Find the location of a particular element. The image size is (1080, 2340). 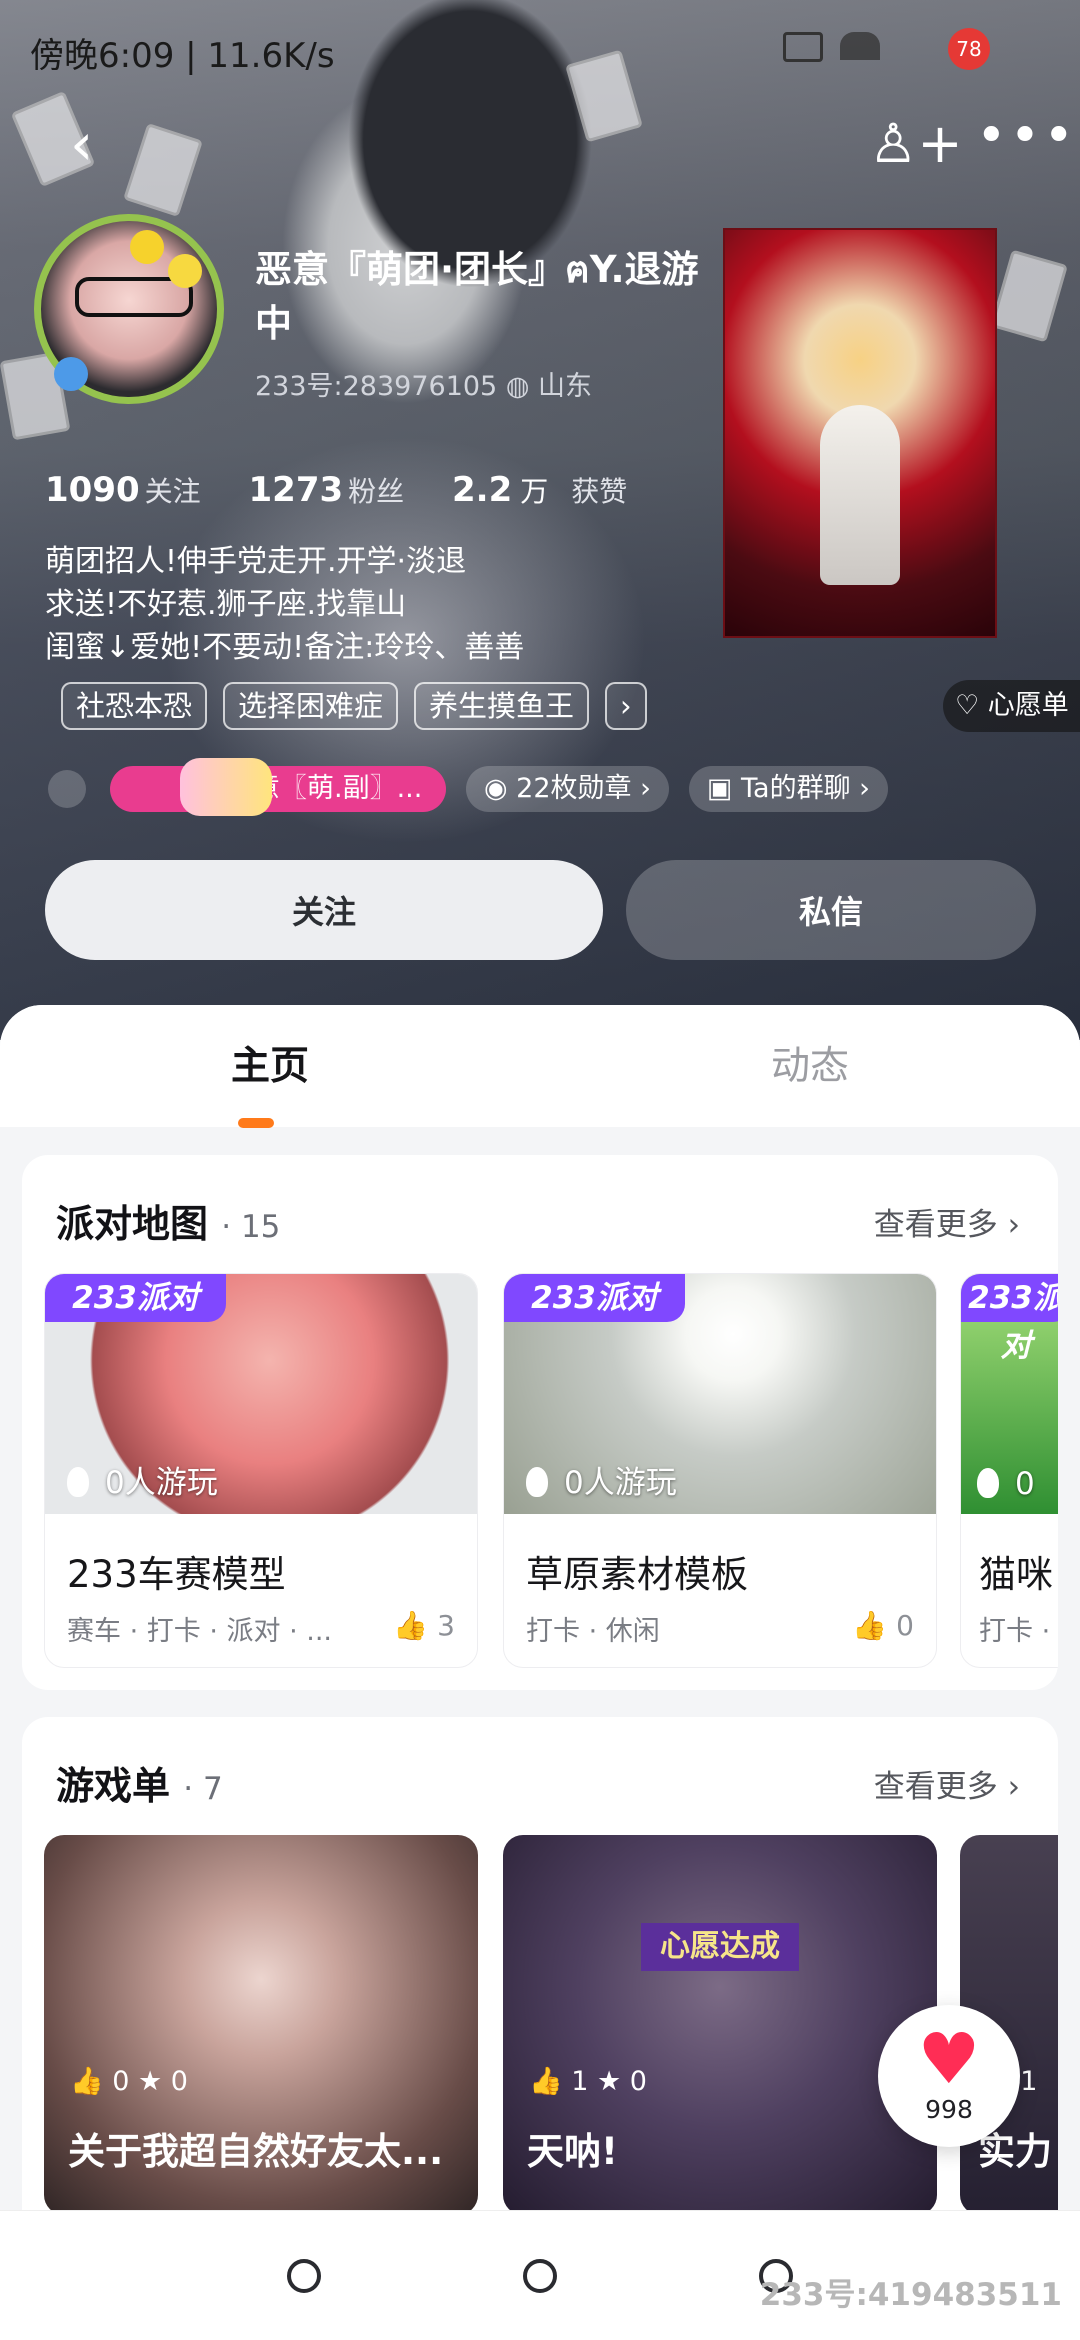

stat-followers: 1273 粉丝 is located at coordinates (336, 490).